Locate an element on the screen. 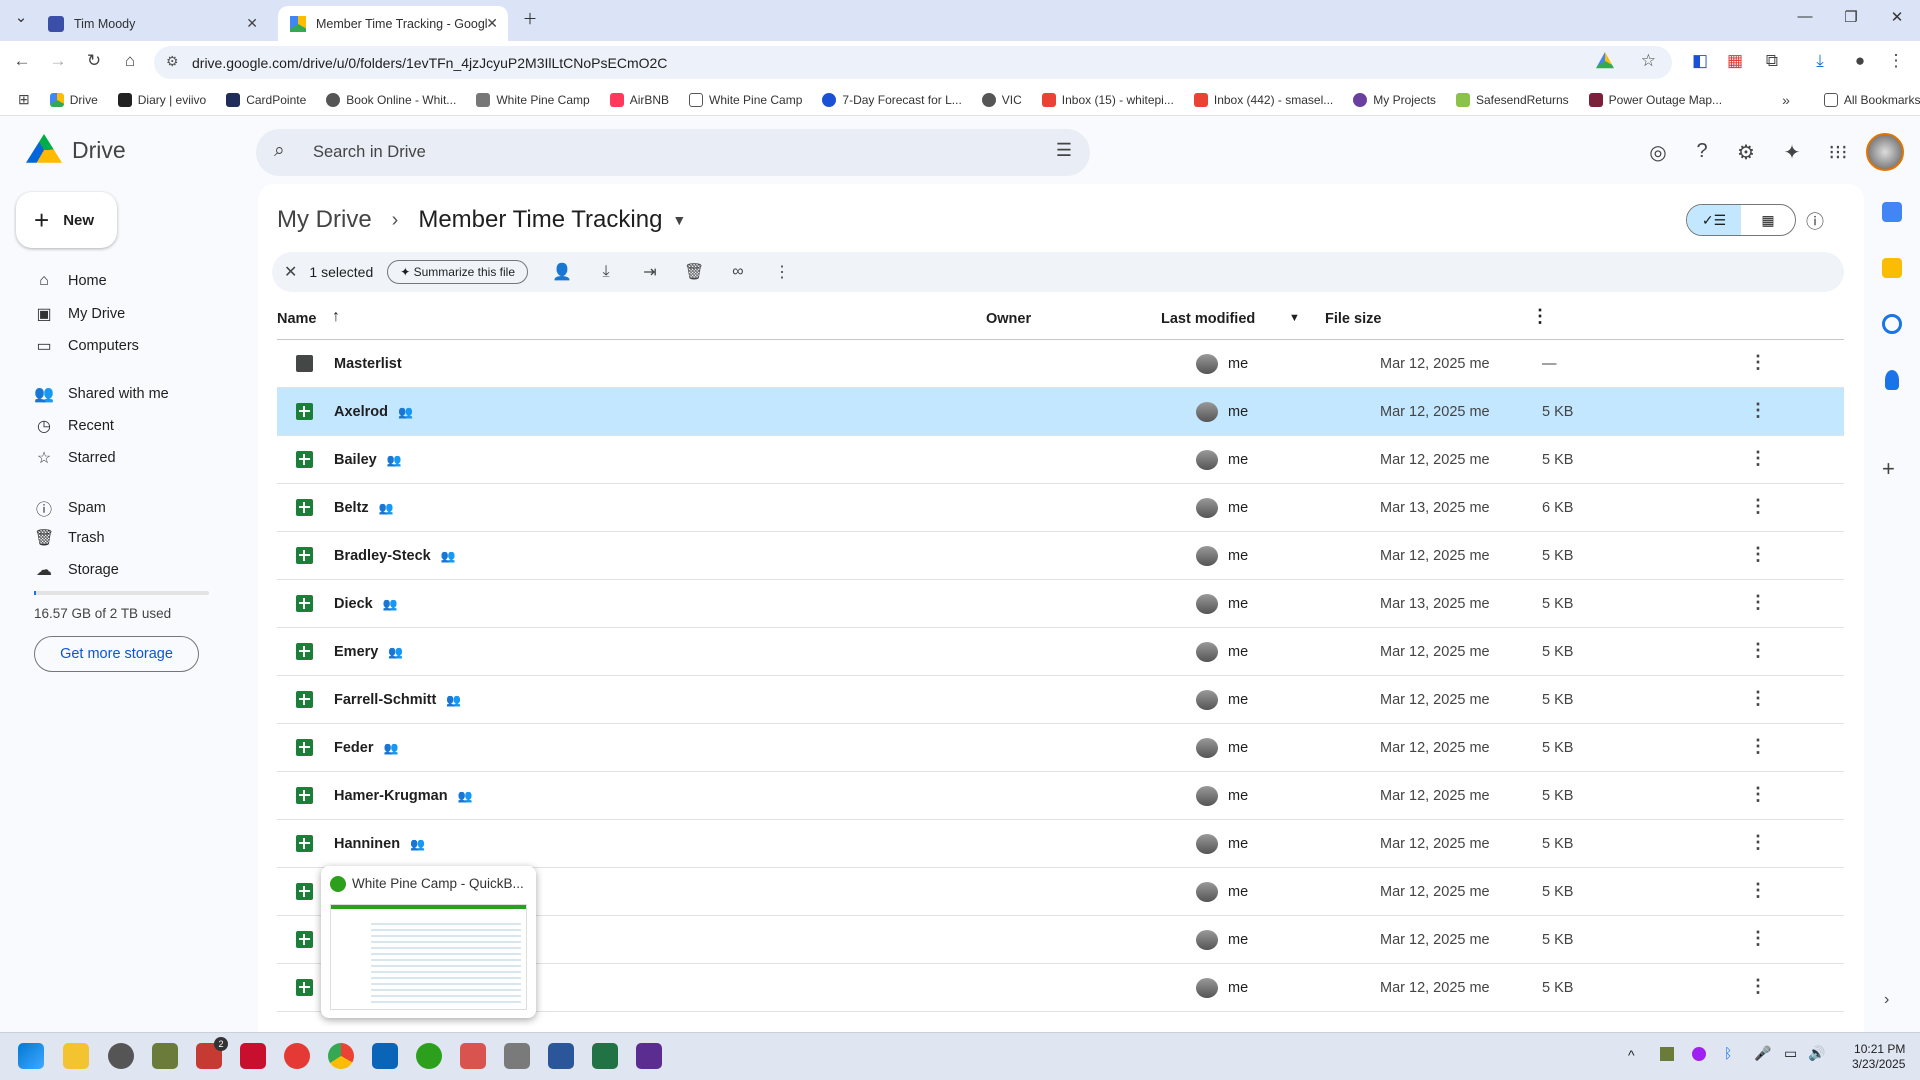  bookmark-star-icon: ☆ is located at coordinates (1648, 61).